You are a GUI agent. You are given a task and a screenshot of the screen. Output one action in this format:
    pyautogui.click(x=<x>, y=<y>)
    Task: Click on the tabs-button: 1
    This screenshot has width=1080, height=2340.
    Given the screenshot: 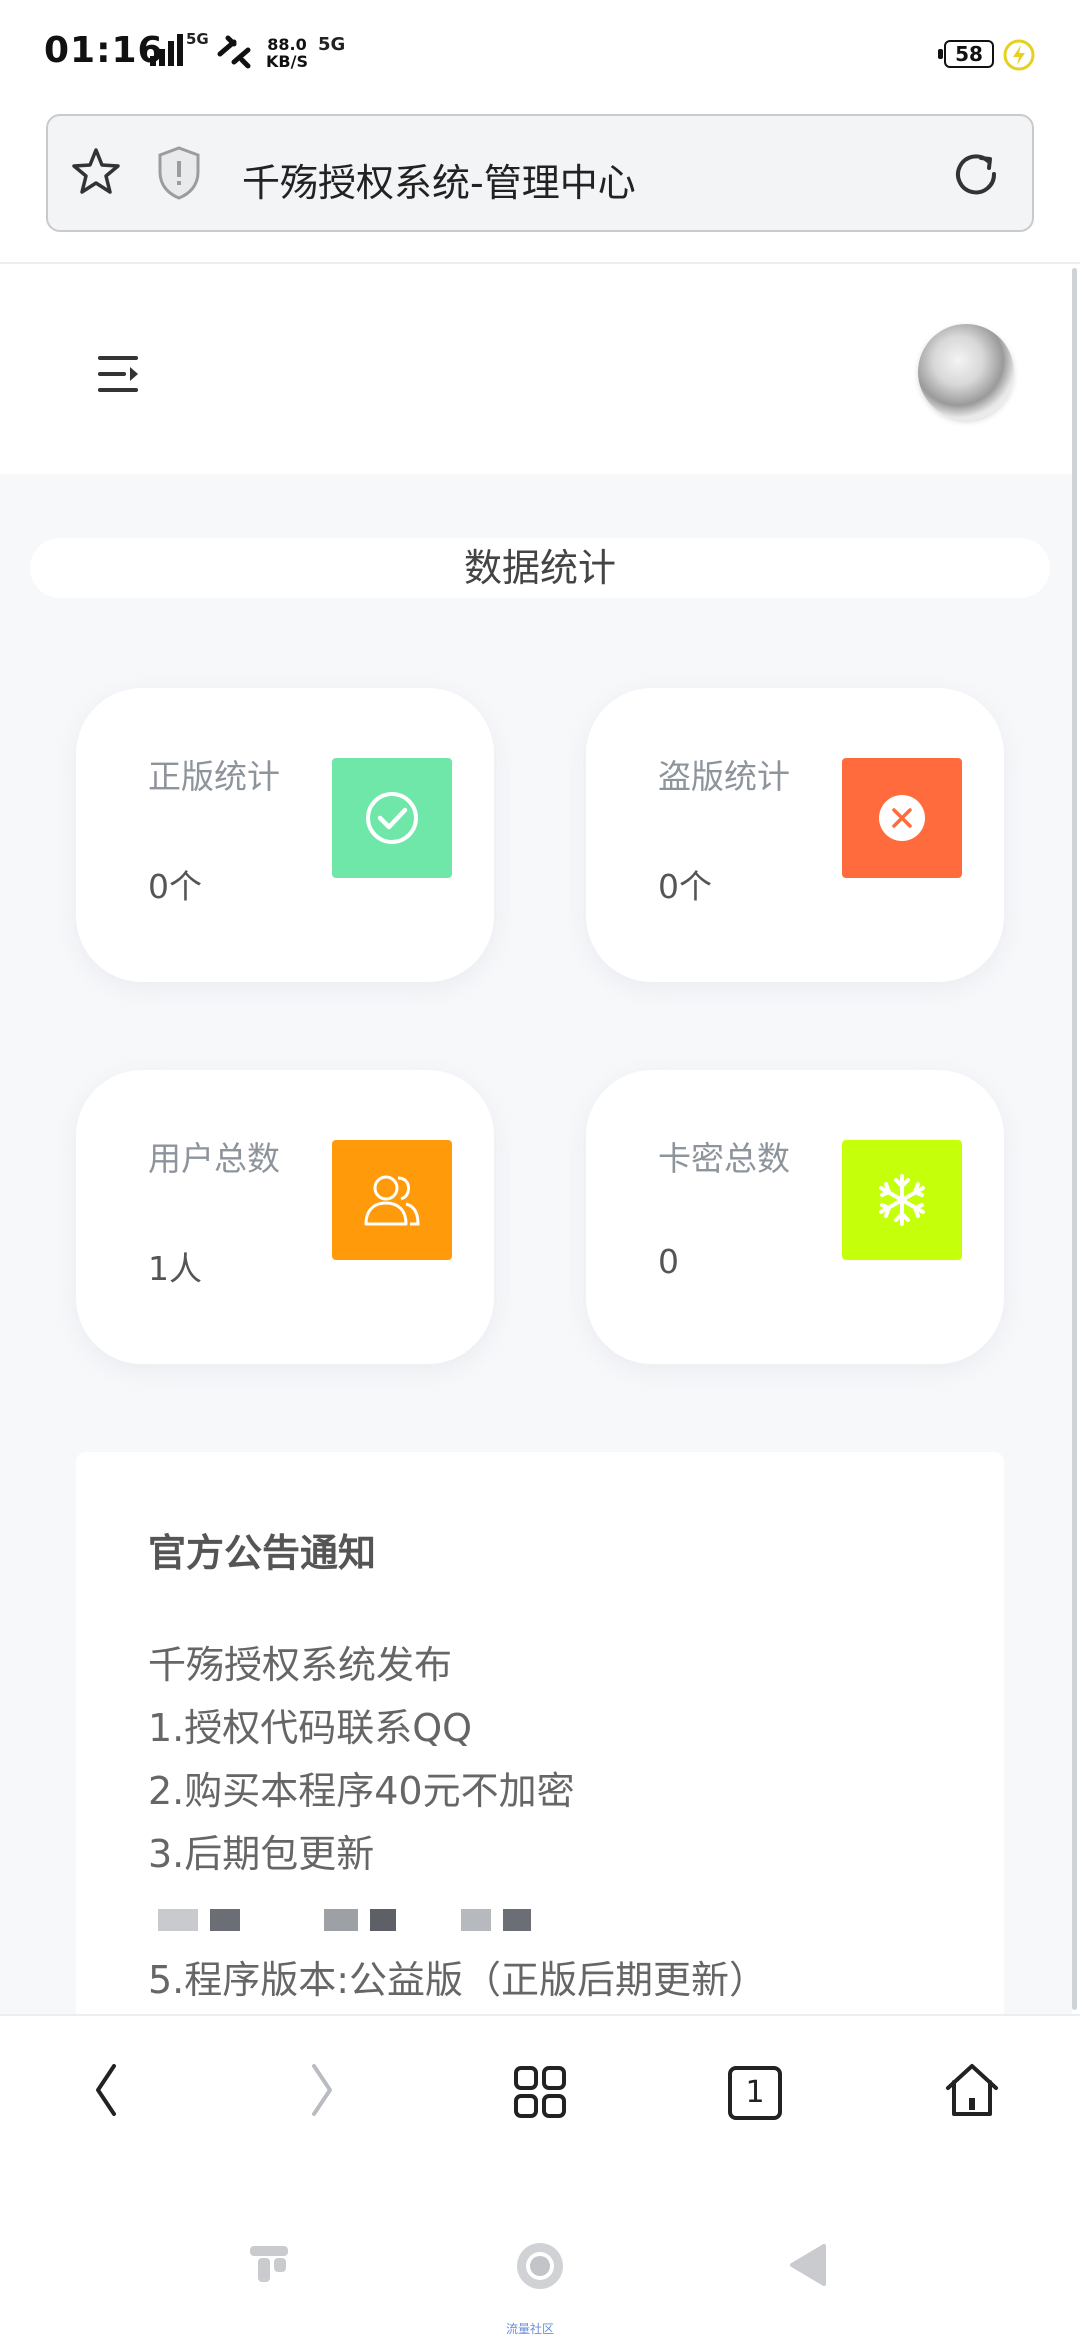 What is the action you would take?
    pyautogui.click(x=755, y=2093)
    